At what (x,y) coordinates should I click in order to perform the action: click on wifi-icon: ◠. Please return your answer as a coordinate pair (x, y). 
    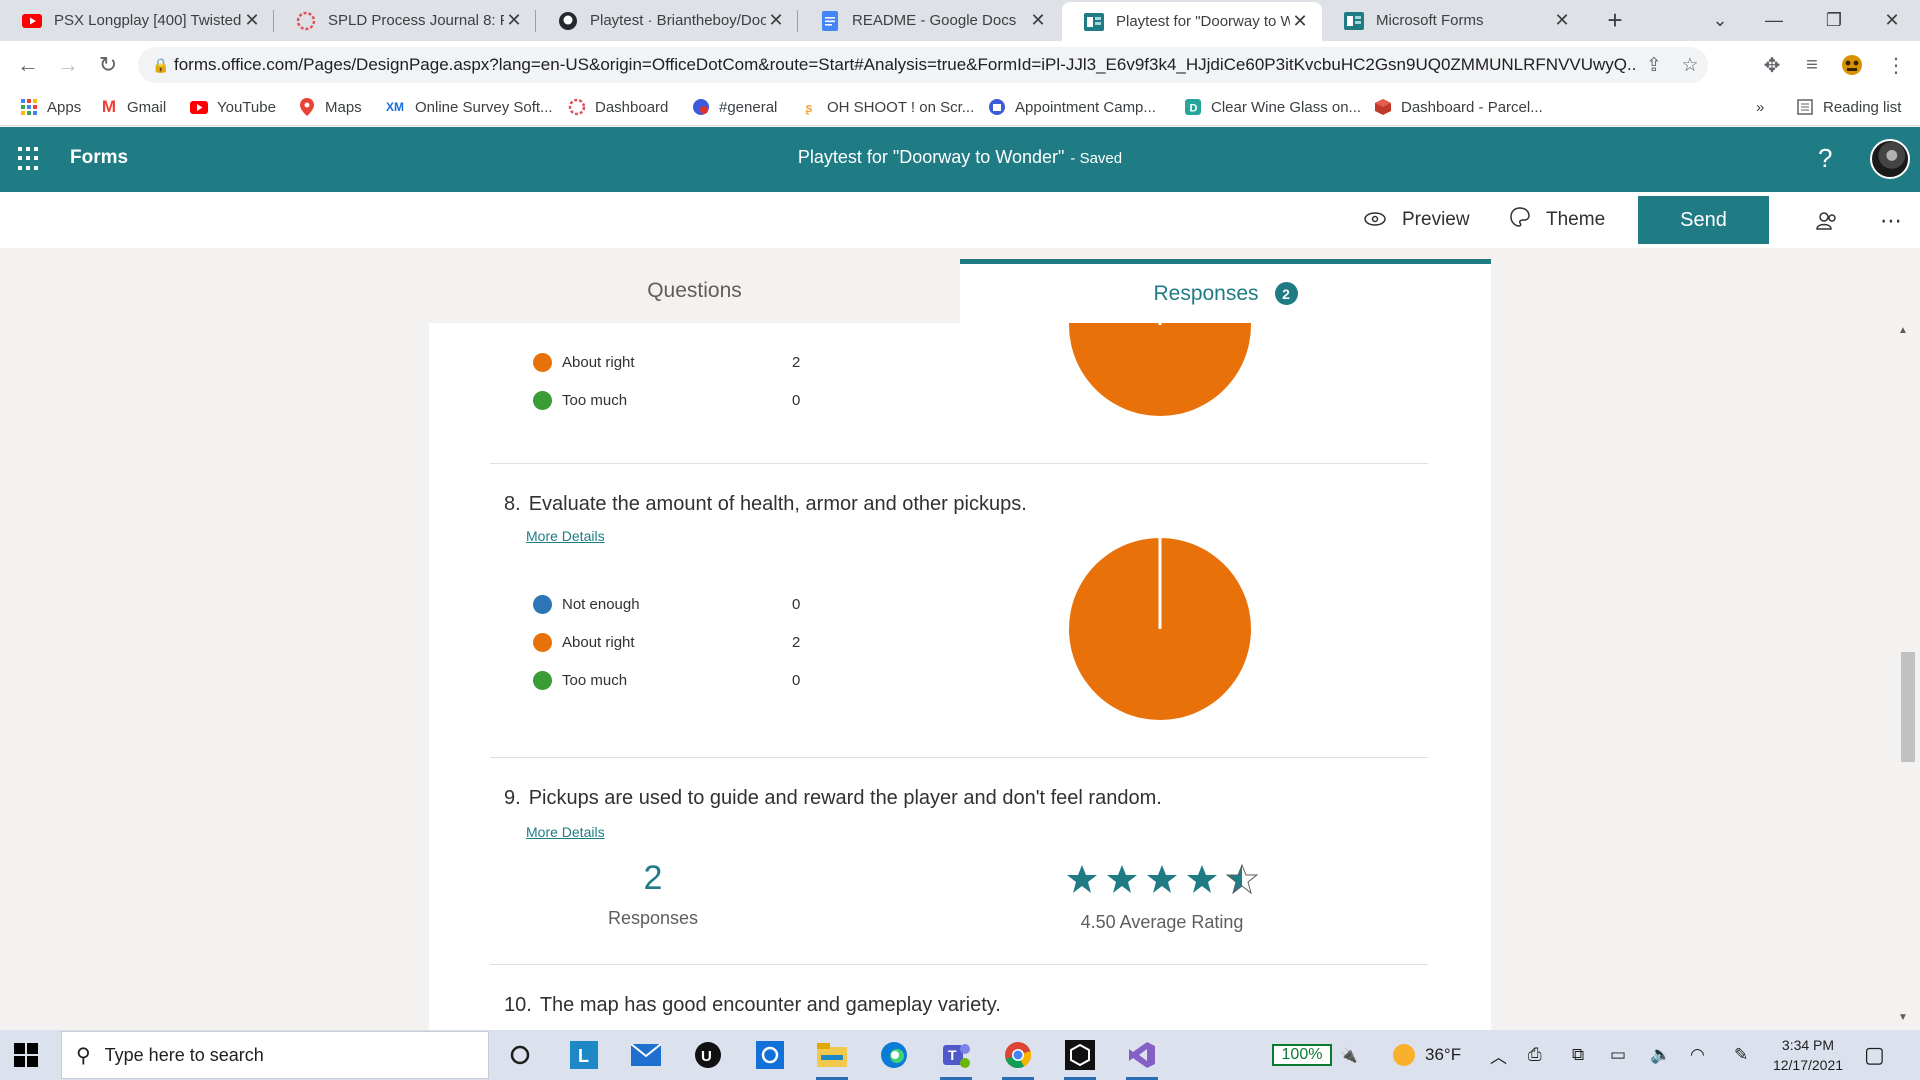
    Looking at the image, I should click on (1697, 1055).